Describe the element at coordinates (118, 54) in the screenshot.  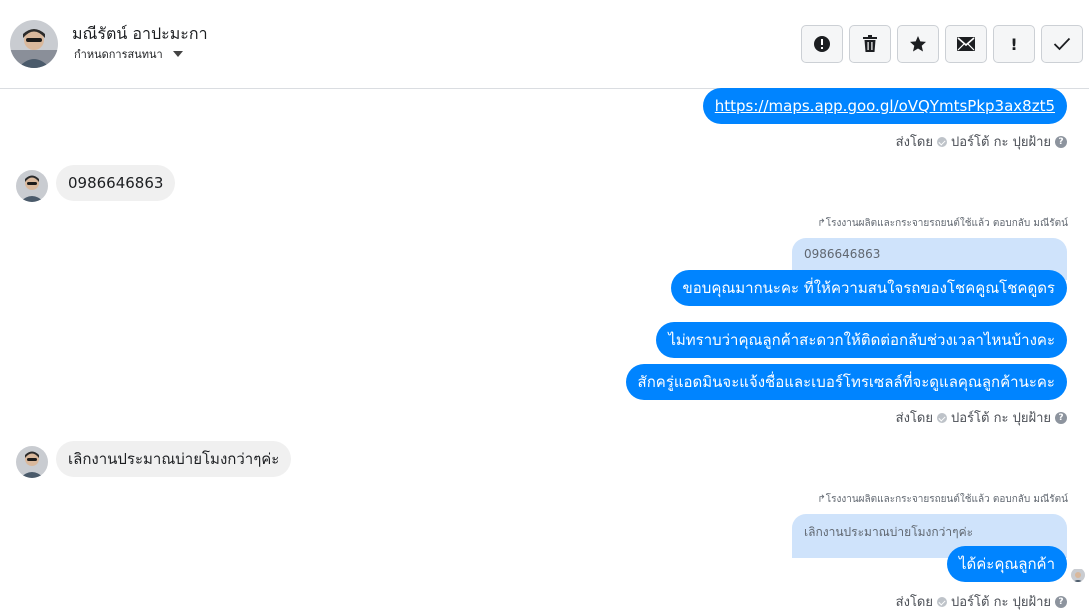
I see `assign-label: กำหนดการสนทนา` at that location.